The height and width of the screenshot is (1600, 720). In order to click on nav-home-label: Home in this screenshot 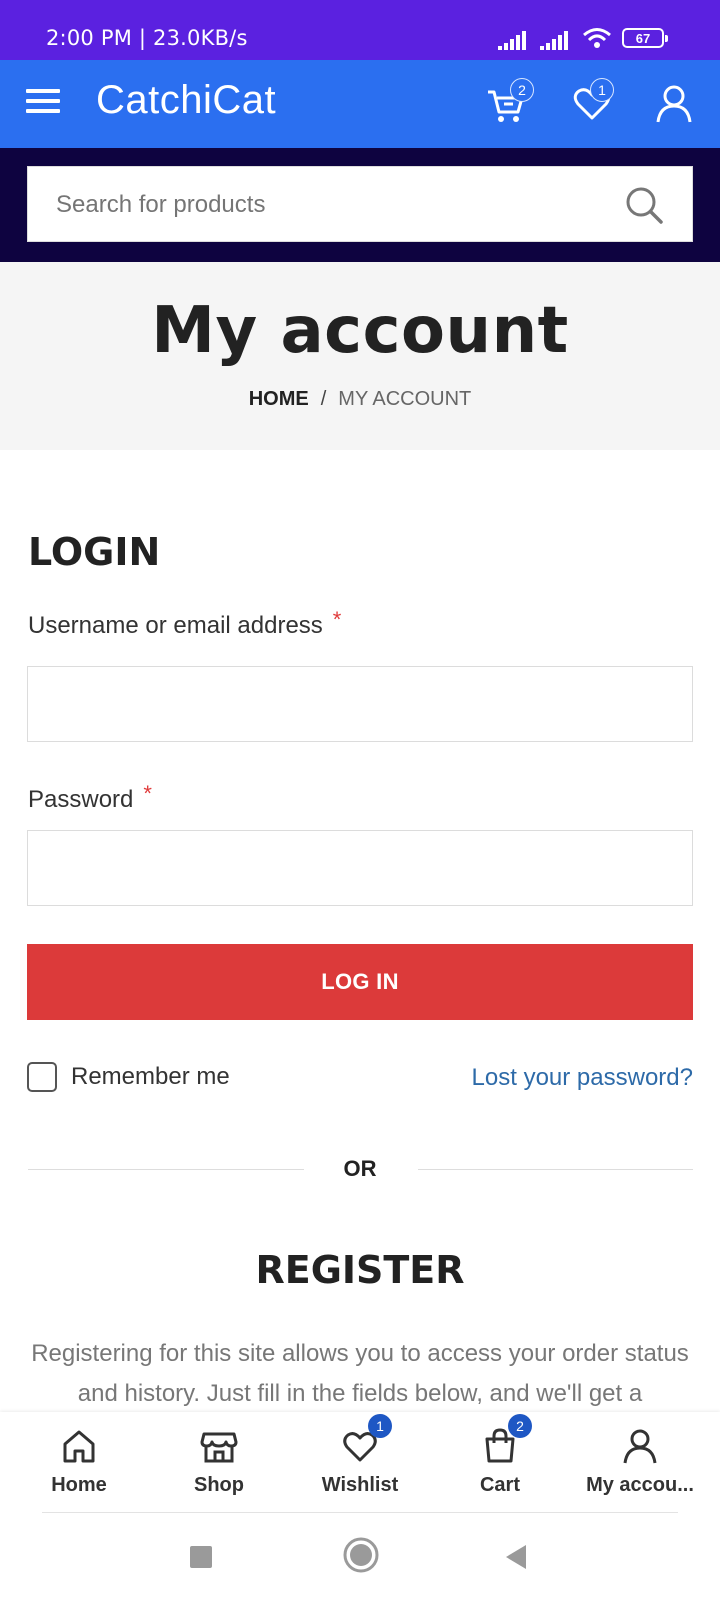, I will do `click(79, 1485)`.